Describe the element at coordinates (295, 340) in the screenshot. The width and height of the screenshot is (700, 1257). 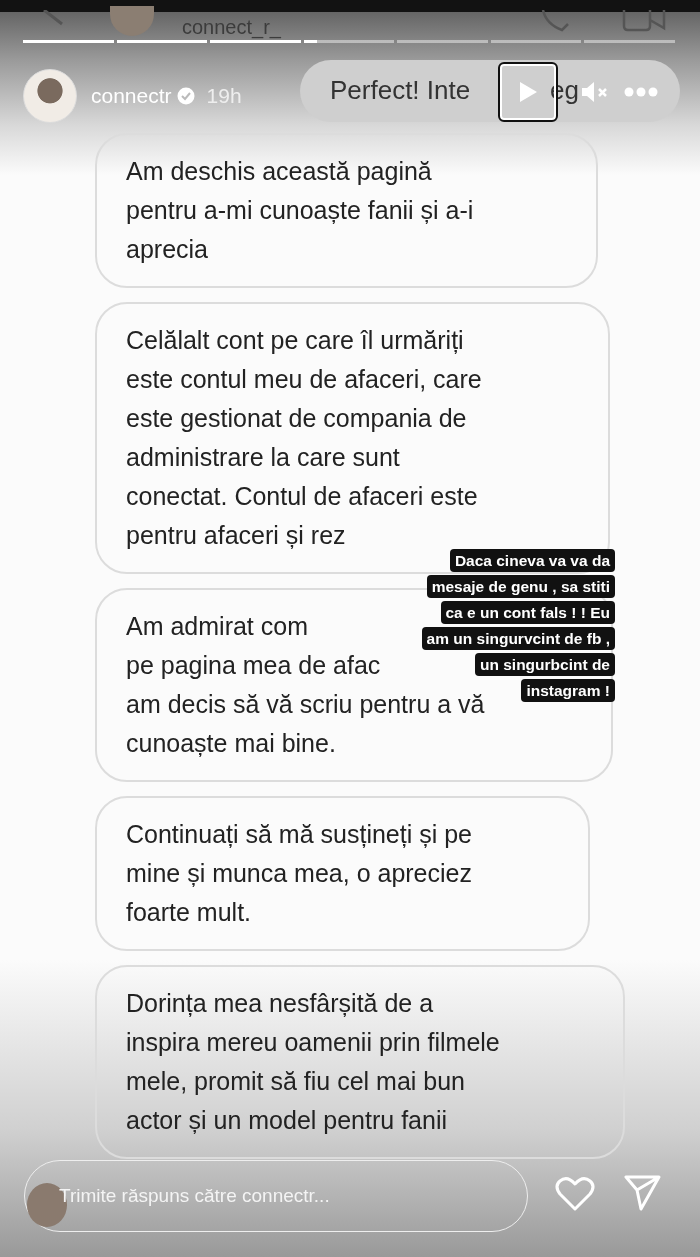
I see `message-text-line: Celălalt cont pe care îl urmăriți` at that location.